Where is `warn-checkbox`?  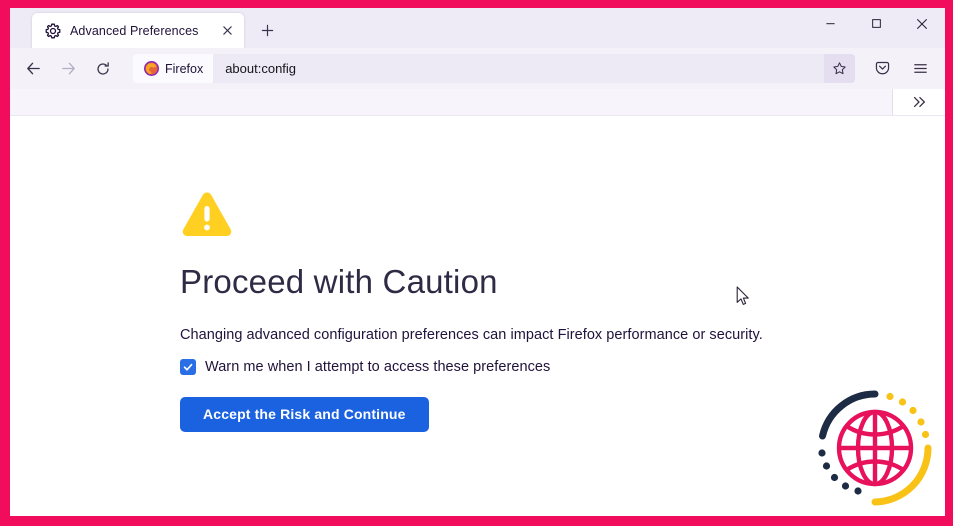 warn-checkbox is located at coordinates (188, 367).